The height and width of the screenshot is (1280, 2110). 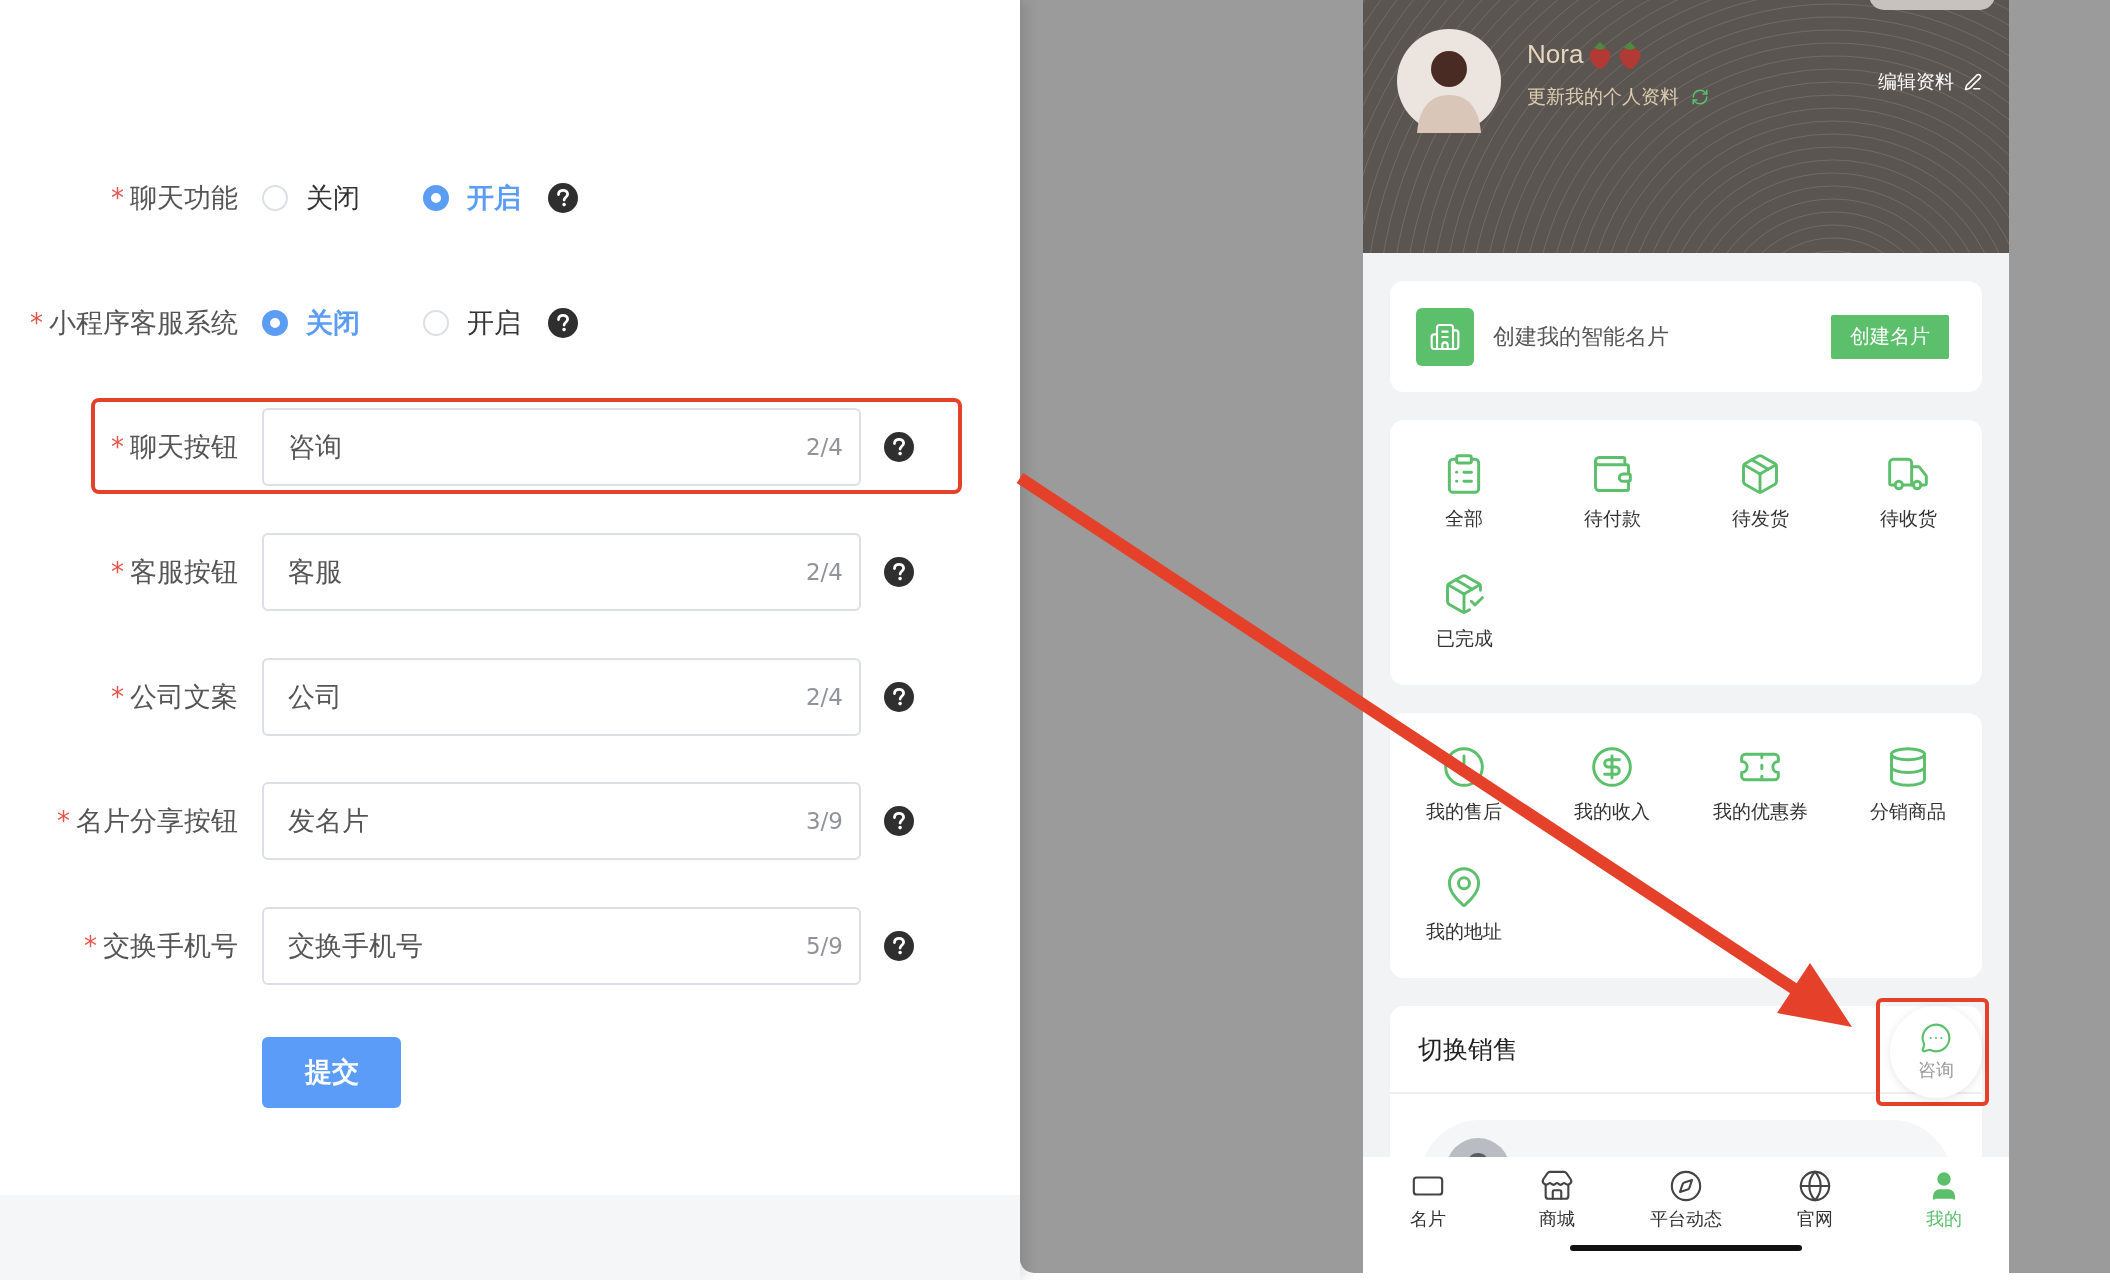 I want to click on input-value: 咨询, so click(x=315, y=447).